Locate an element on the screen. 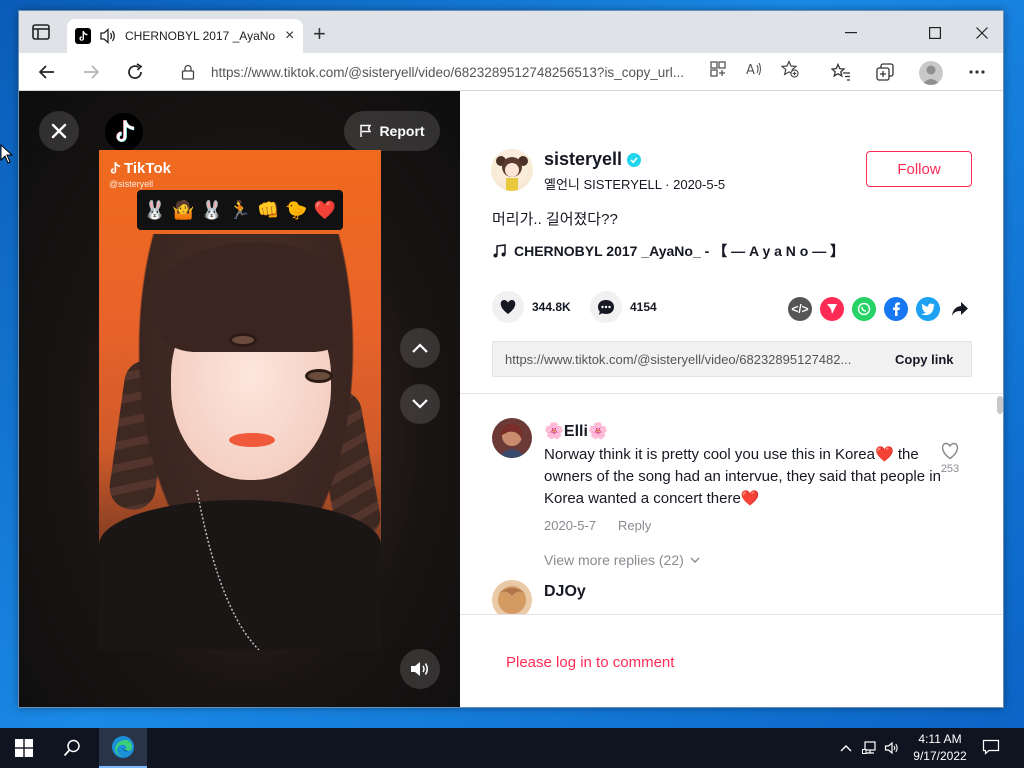 Image resolution: width=1024 pixels, height=768 pixels. emoji-item: ❤️ is located at coordinates (325, 209).